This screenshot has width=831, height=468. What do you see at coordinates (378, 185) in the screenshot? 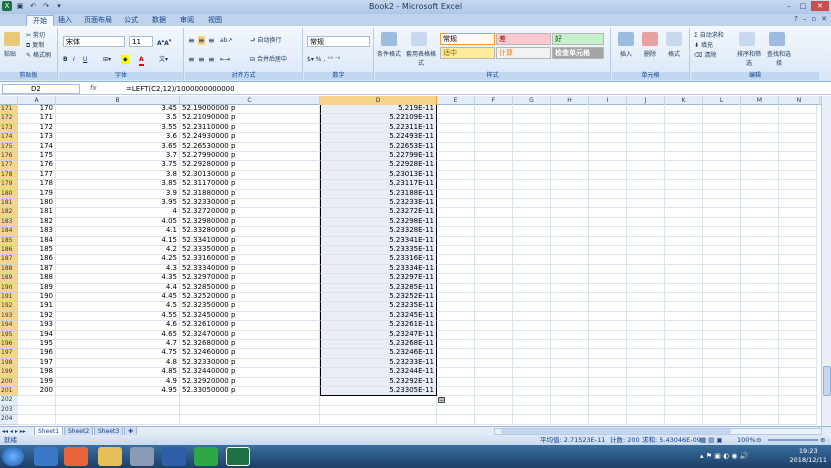
I see `cell-d: 5.23117E-11` at bounding box center [378, 185].